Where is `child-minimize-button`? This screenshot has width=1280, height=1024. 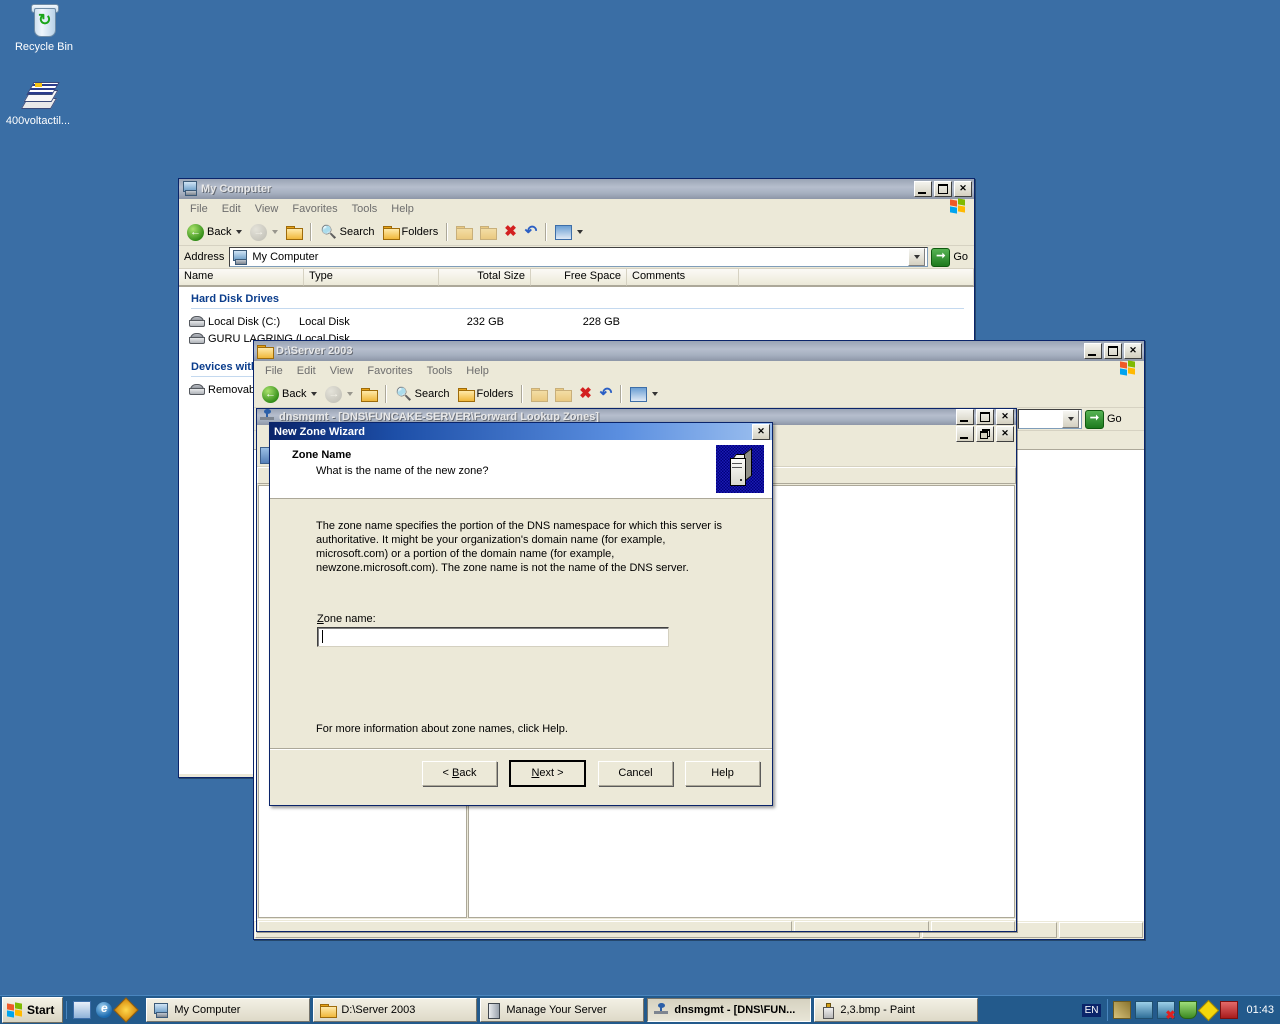 child-minimize-button is located at coordinates (965, 434).